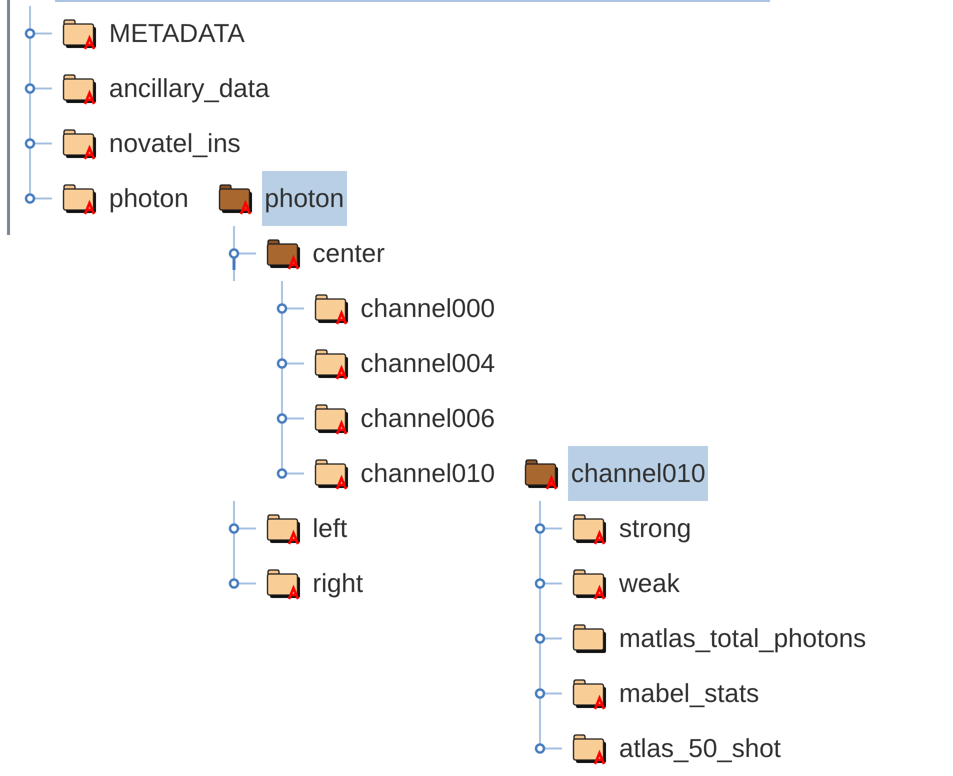 Image resolution: width=953 pixels, height=776 pixels. Describe the element at coordinates (189, 88) in the screenshot. I see `node-label: ancillary_data` at that location.